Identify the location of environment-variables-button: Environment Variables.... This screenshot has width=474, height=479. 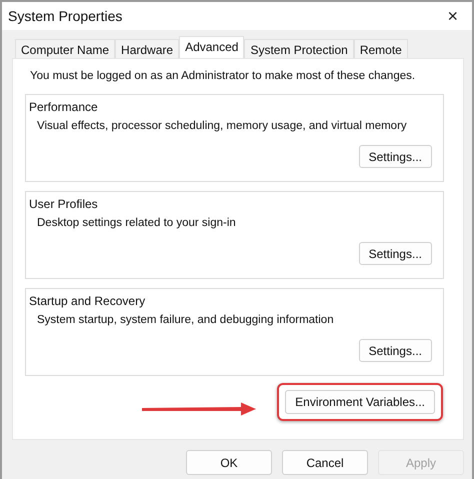
(360, 402).